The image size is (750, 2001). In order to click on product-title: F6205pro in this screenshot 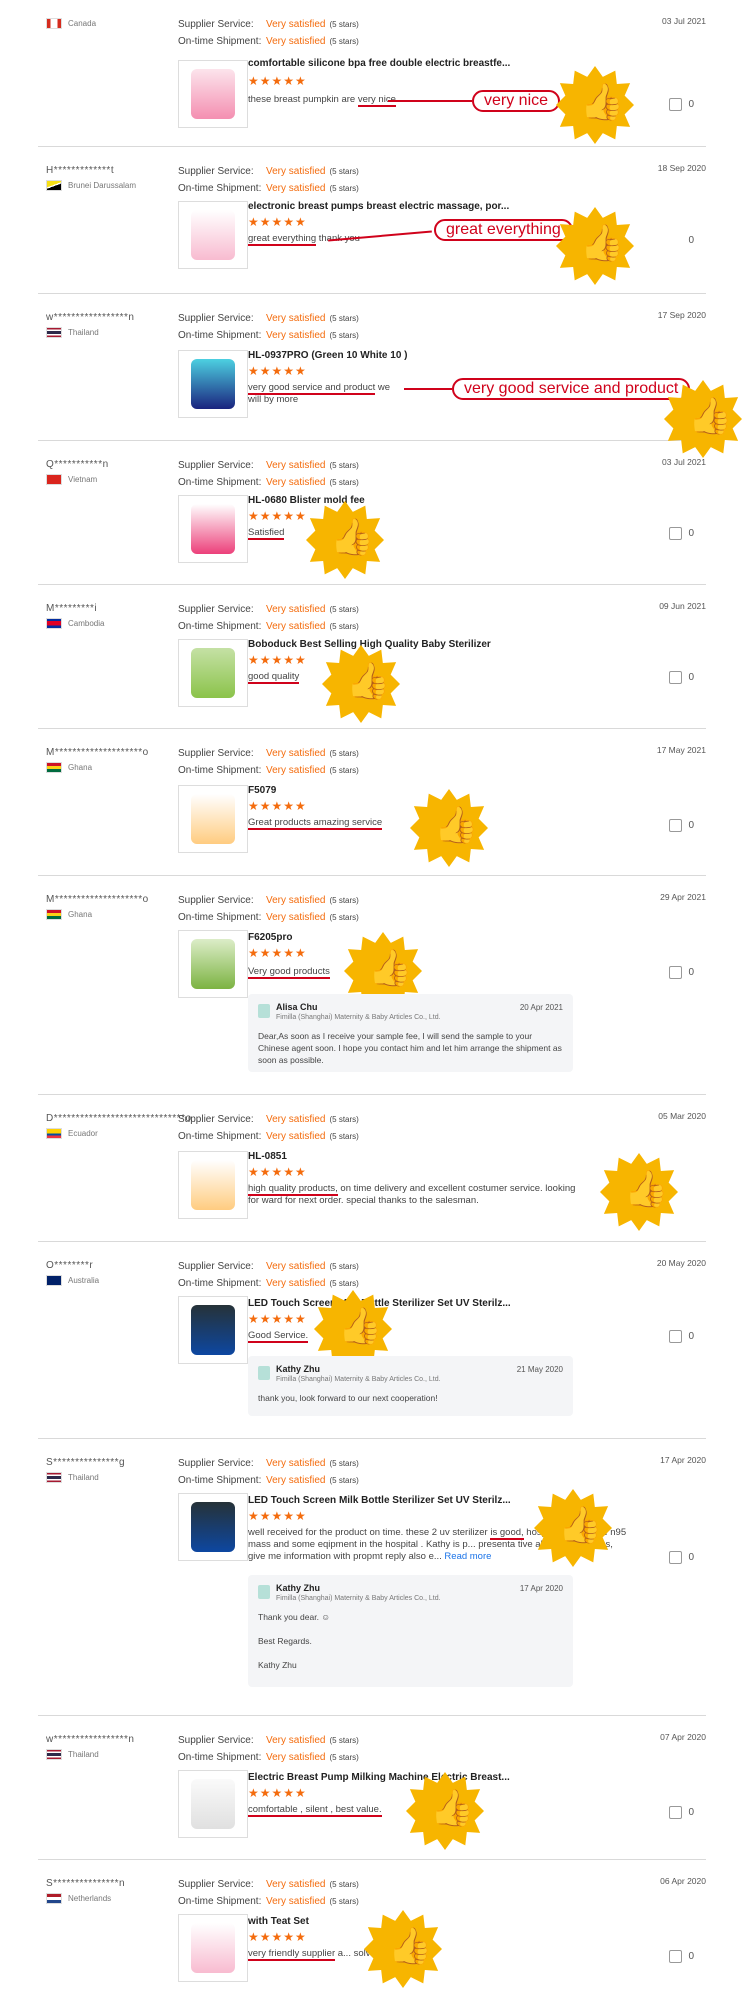, I will do `click(270, 937)`.